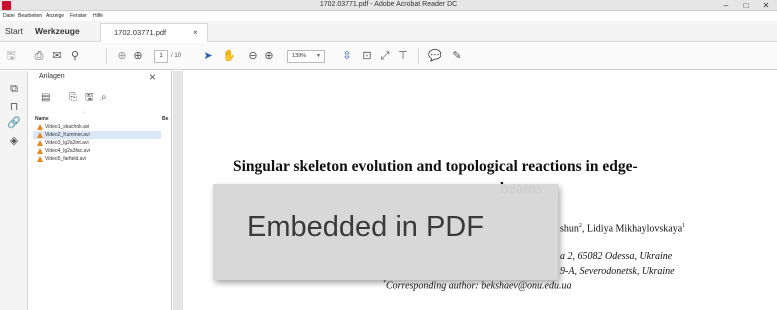  Describe the element at coordinates (97, 143) in the screenshot. I see `attachment-row: Video3_lg2a3int.avi` at that location.